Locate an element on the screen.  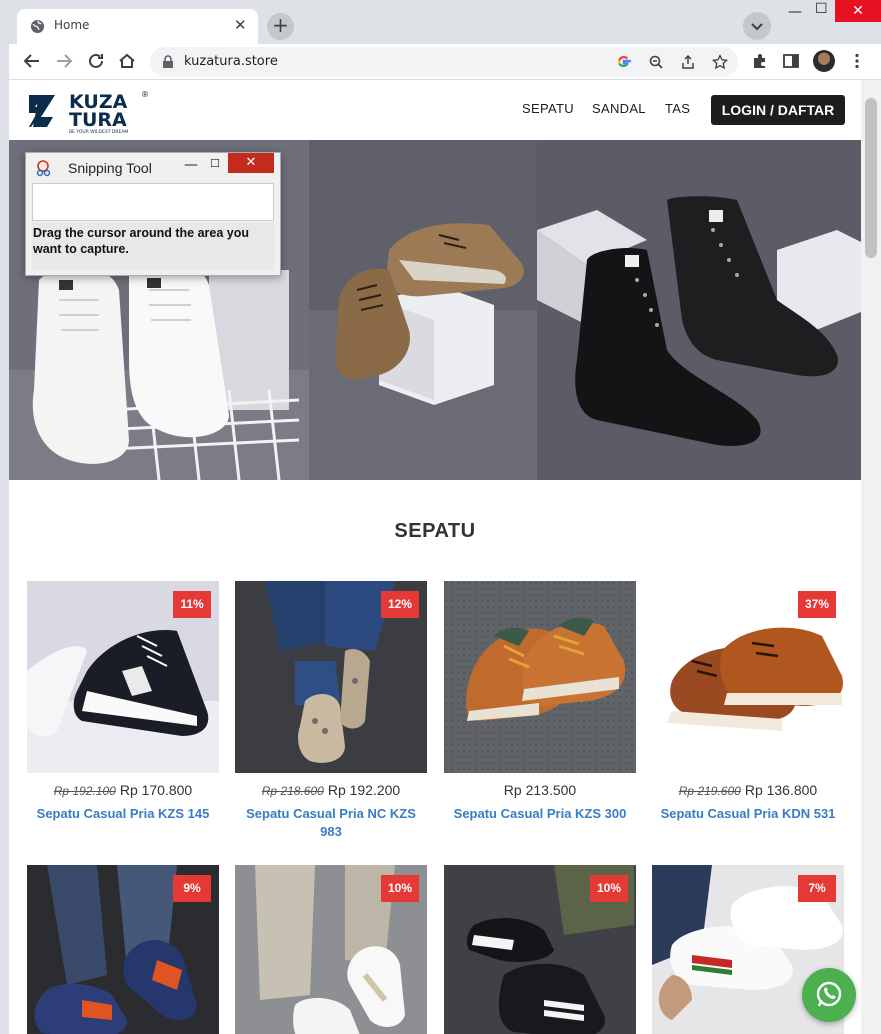
site-logo: KUZA TURA ® BE YOUR WILDEST DREAM is located at coordinates (89, 111).